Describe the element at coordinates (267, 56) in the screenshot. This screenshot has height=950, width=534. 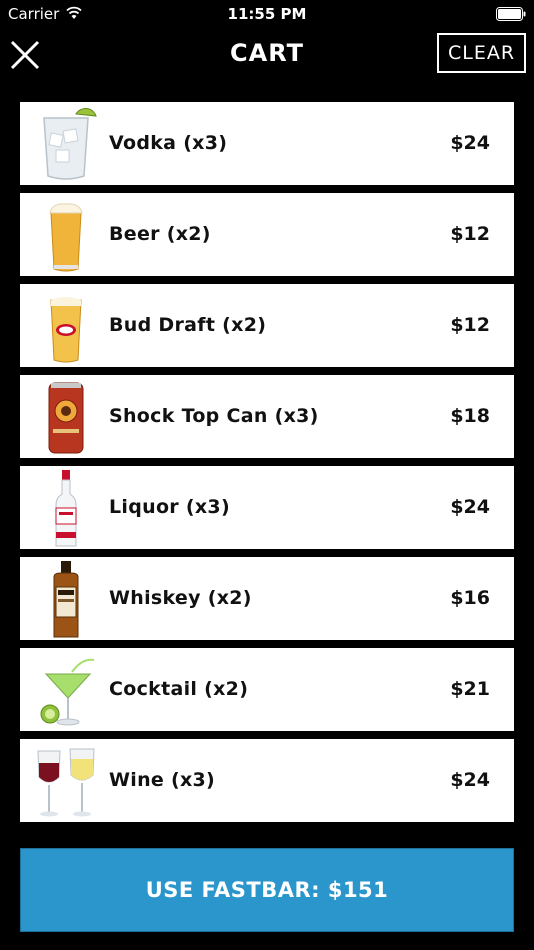
I see `nav-bar: CART CLEAR` at that location.